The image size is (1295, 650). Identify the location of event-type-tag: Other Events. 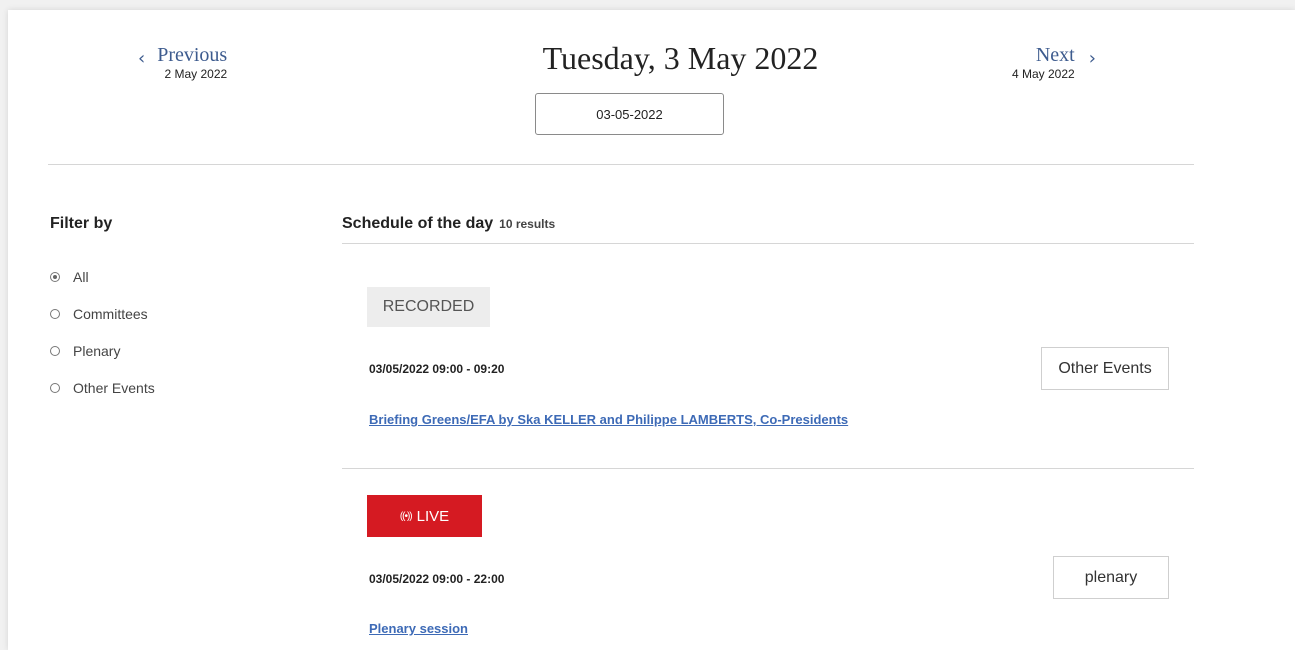
(1105, 368).